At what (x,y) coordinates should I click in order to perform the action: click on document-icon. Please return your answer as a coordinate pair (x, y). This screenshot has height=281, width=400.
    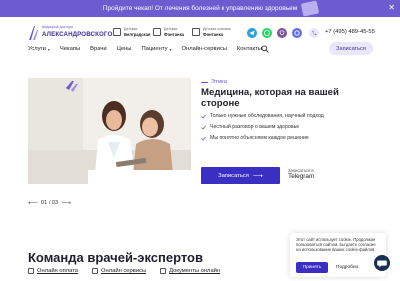
    Looking at the image, I should click on (163, 271).